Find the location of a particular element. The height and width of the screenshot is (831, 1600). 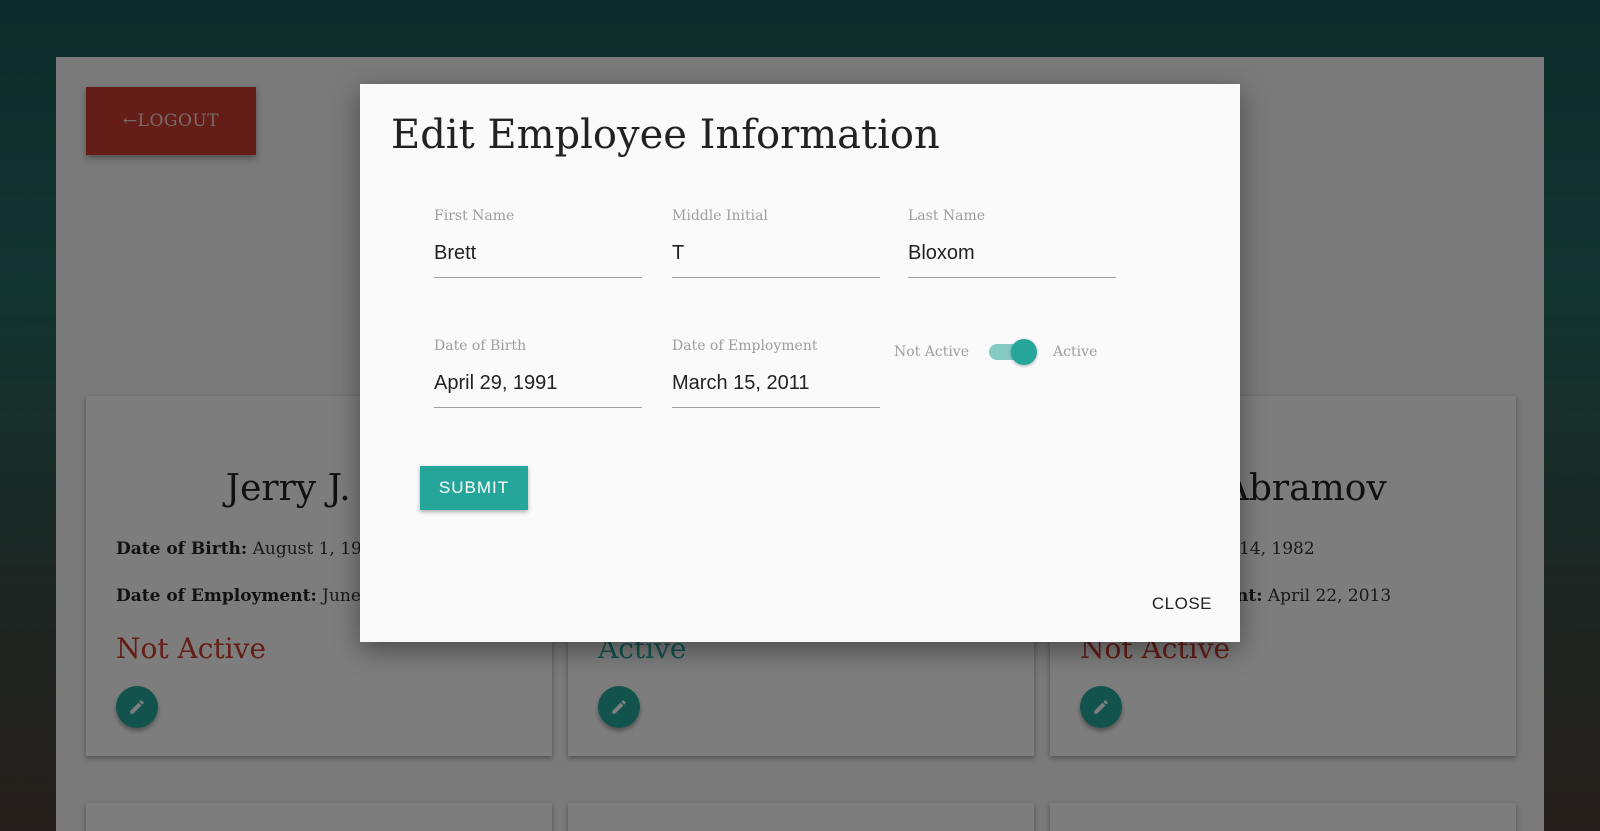

status-toggle is located at coordinates (1013, 352).